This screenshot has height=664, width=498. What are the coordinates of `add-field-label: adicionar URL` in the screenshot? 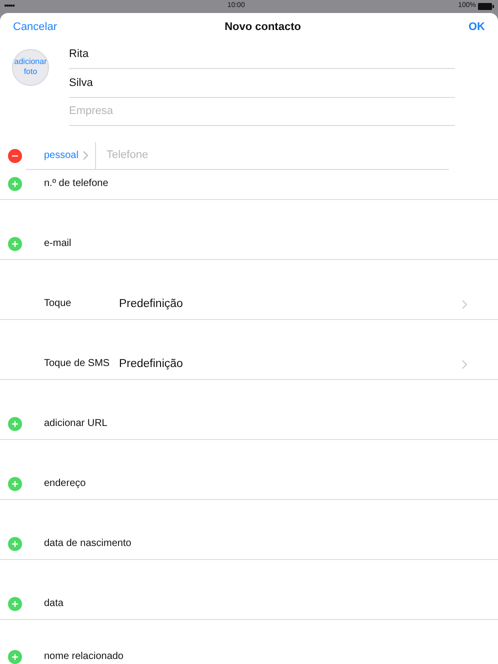 It's located at (76, 424).